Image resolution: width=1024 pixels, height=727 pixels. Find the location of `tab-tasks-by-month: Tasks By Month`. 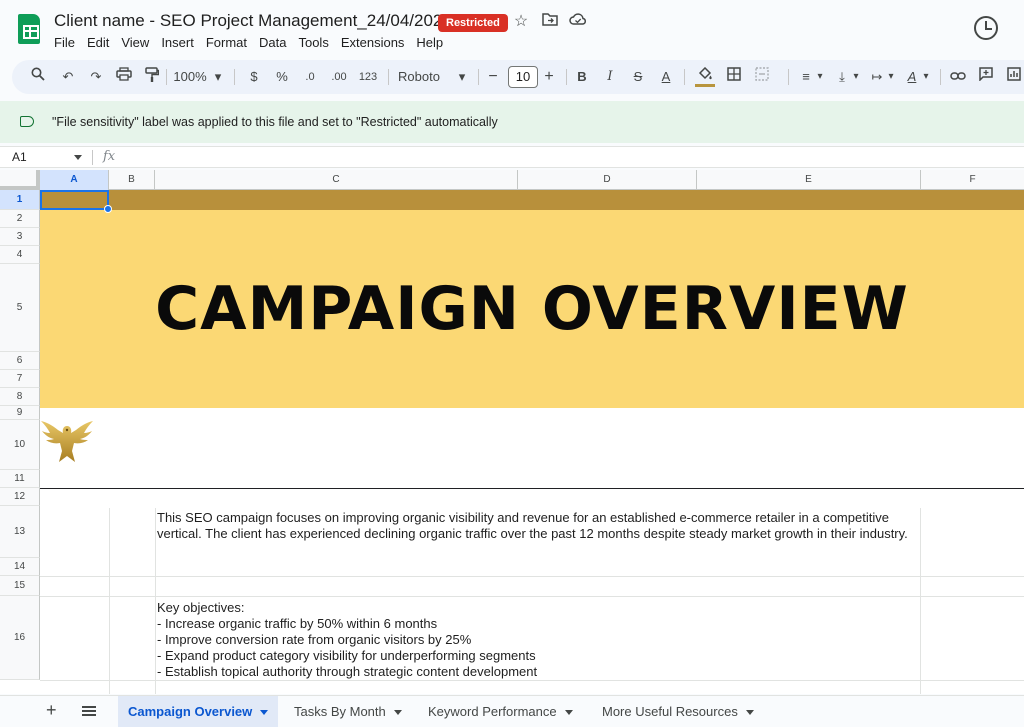

tab-tasks-by-month: Tasks By Month is located at coordinates (348, 711).